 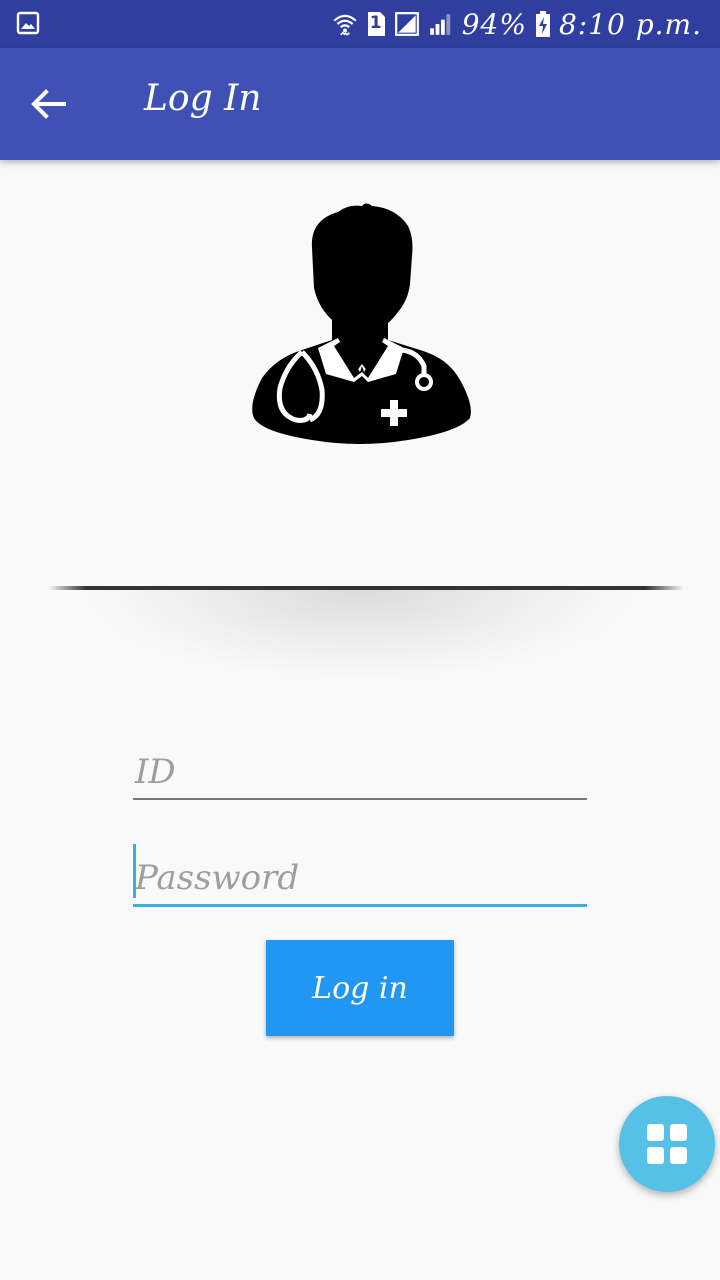 I want to click on status-icons: 1 94% 8:10 p.m., so click(x=517, y=24).